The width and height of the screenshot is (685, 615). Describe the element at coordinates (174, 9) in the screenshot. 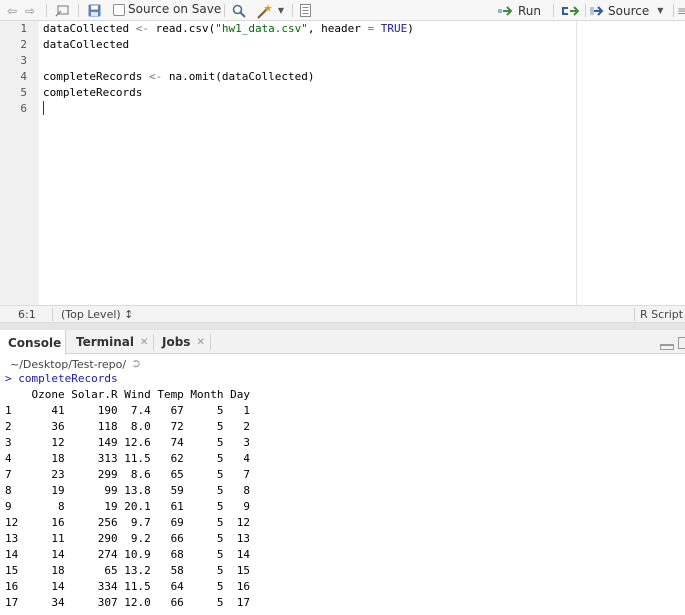

I see `source-on-save-label: Source on Save` at that location.